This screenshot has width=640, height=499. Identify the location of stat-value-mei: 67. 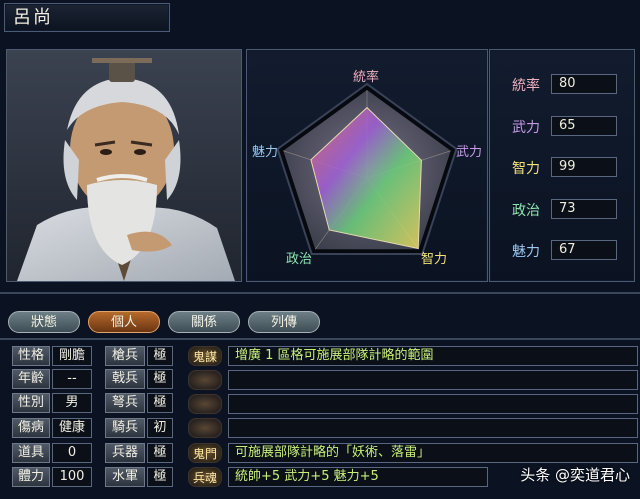
(584, 250).